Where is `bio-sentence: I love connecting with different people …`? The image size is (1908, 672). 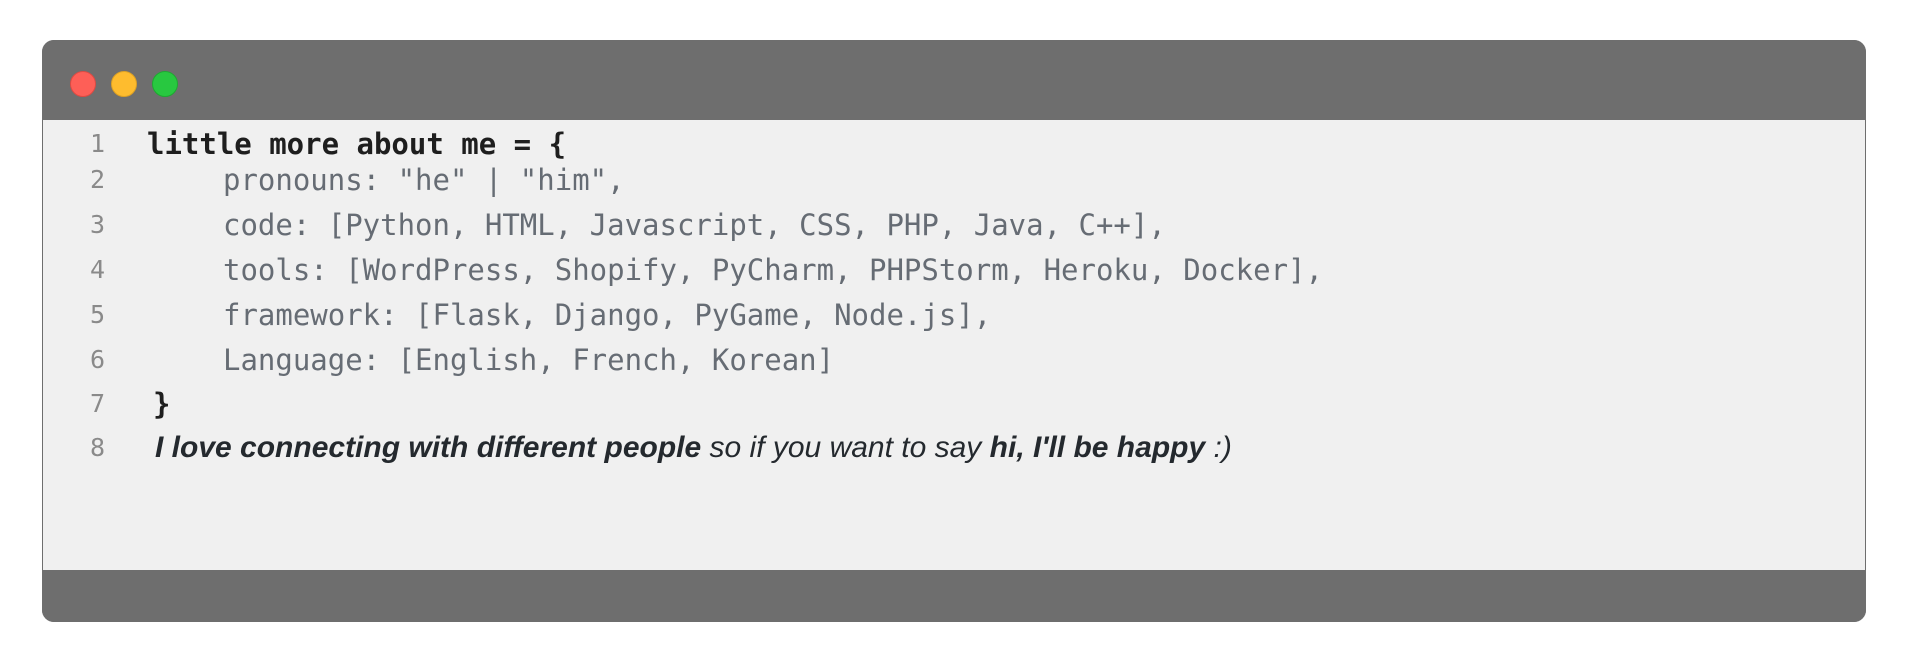 bio-sentence: I love connecting with different people … is located at coordinates (693, 448).